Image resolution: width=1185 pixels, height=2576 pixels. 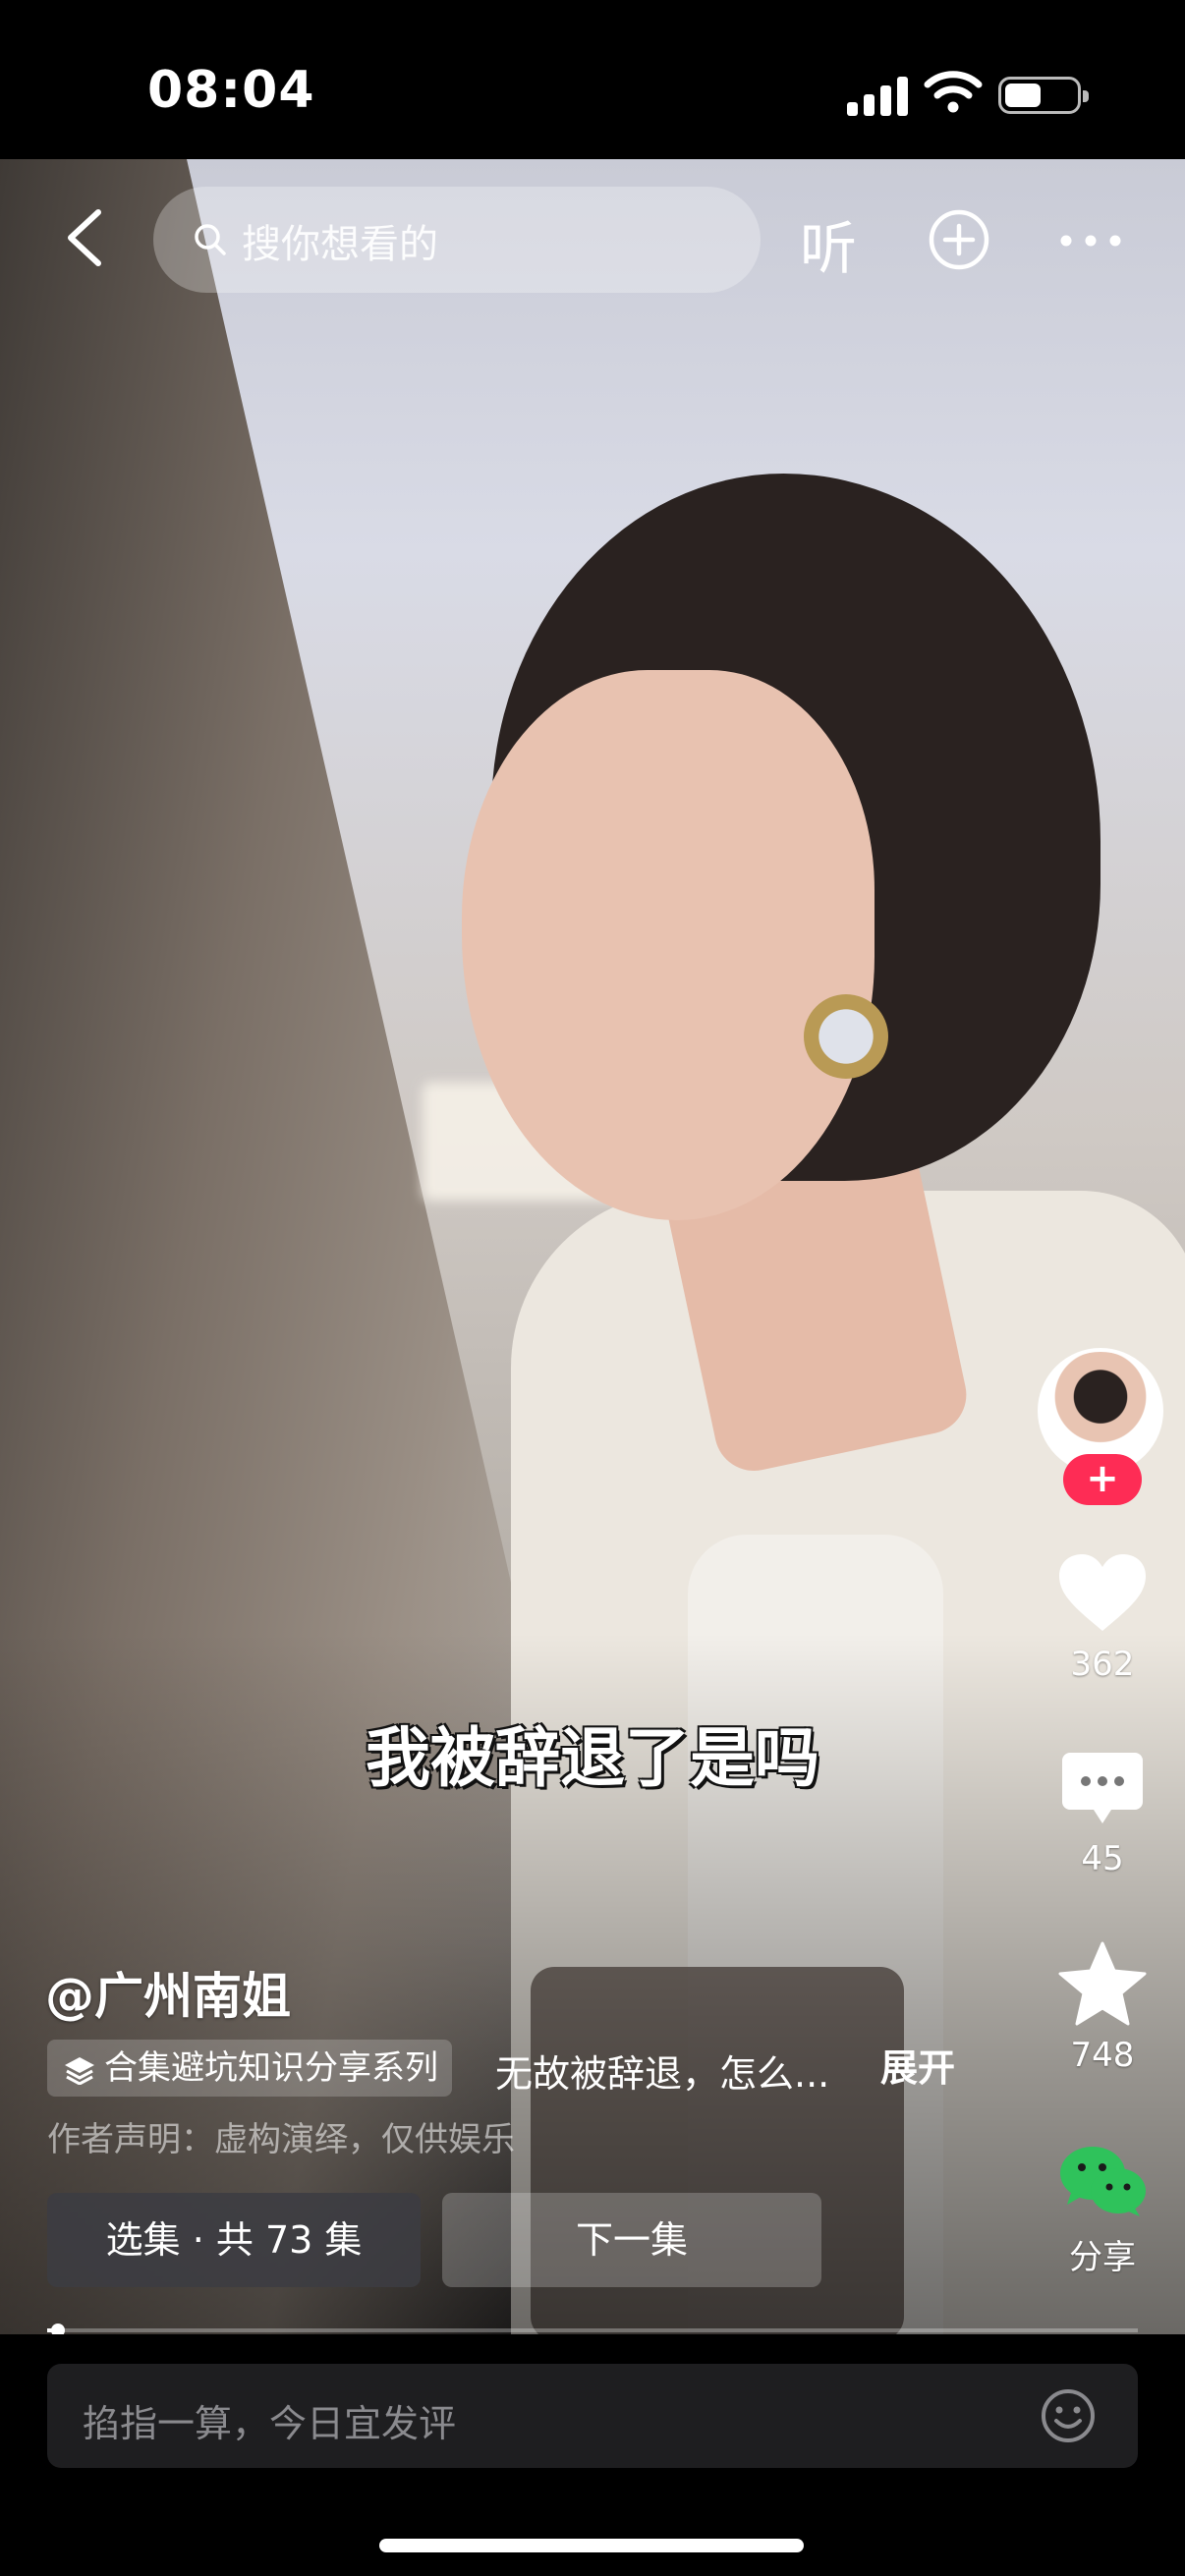 I want to click on search-placeholder: 搜你想看的, so click(x=340, y=244).